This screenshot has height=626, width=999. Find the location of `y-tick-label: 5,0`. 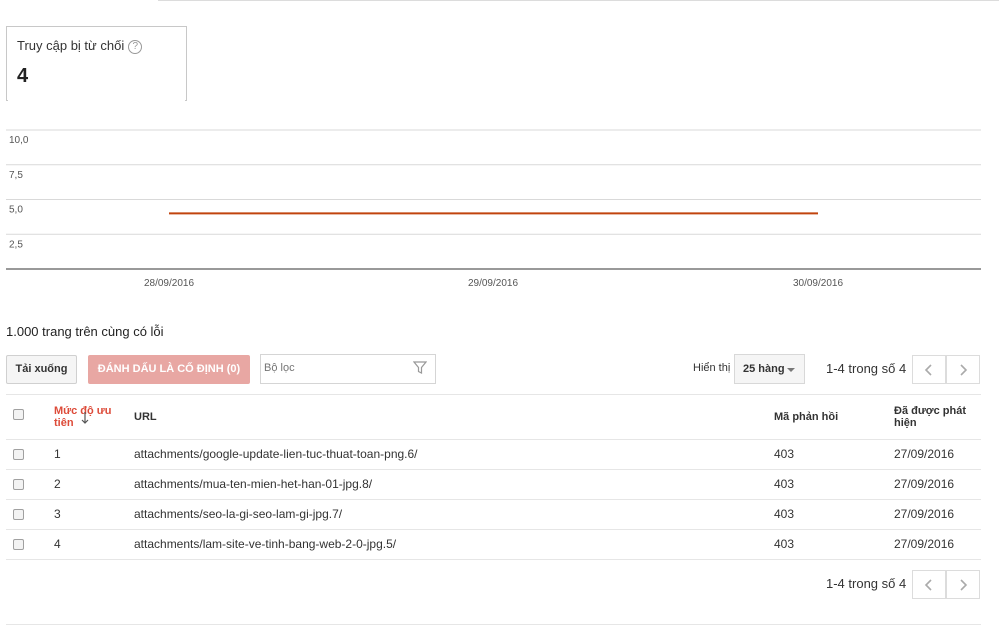

y-tick-label: 5,0 is located at coordinates (16, 210).